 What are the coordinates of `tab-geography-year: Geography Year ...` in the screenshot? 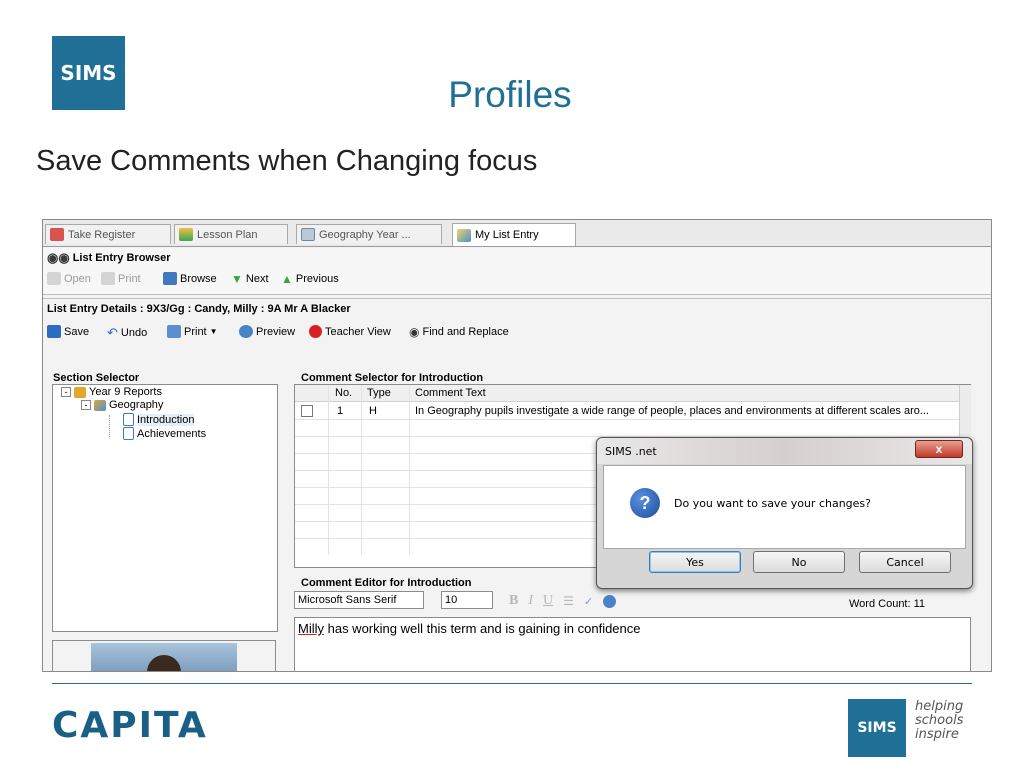 It's located at (369, 234).